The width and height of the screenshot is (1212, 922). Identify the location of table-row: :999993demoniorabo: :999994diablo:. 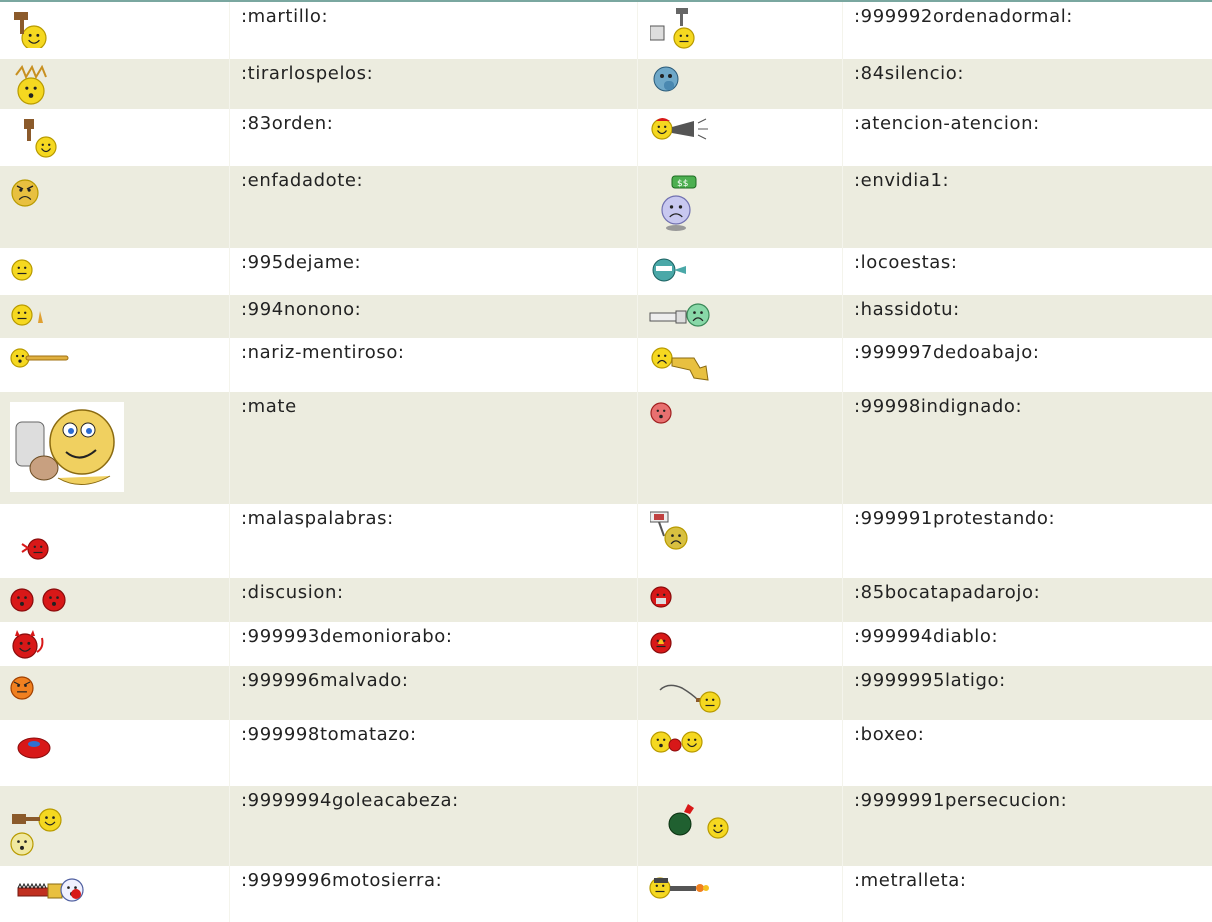
(606, 644).